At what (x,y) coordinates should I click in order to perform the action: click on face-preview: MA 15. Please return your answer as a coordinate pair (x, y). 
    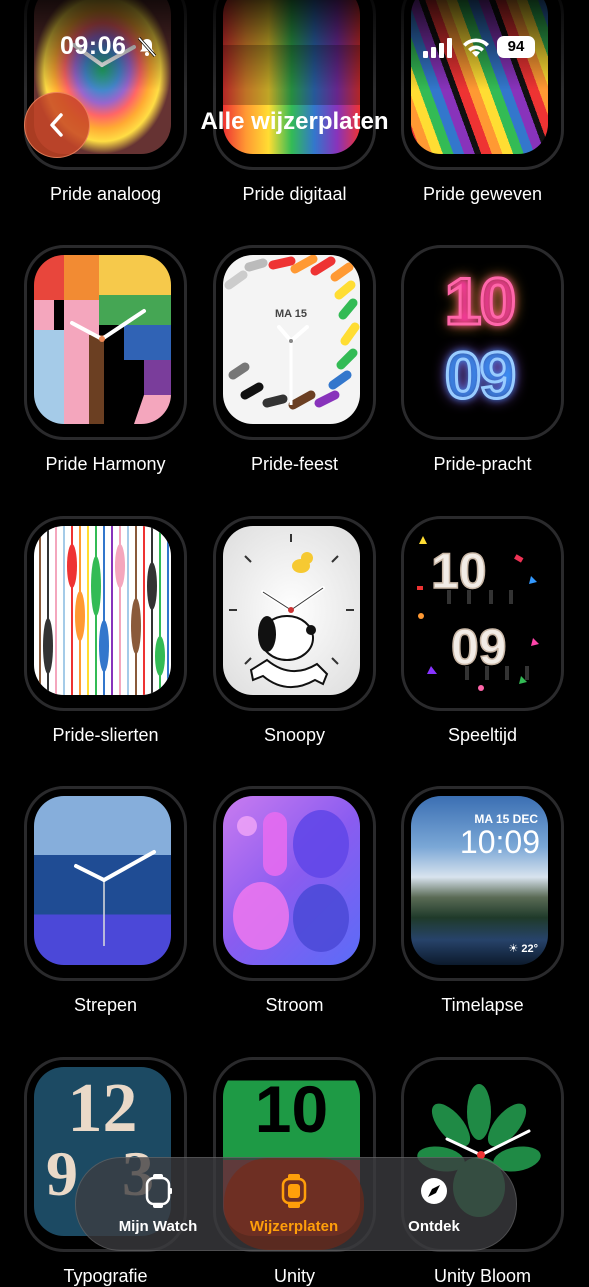
    Looking at the image, I should click on (291, 339).